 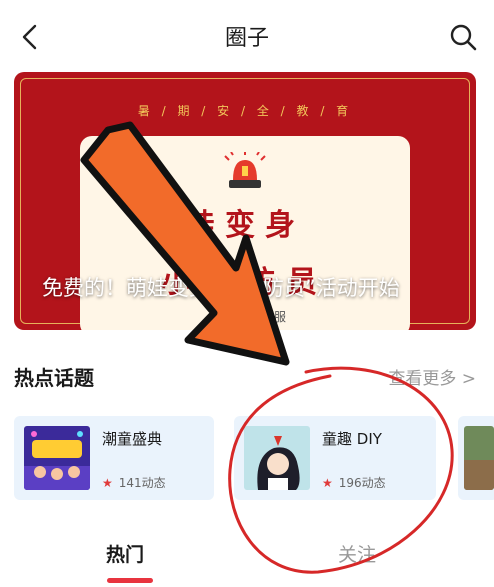 I want to click on banner-small-text: 制服, so click(x=274, y=317).